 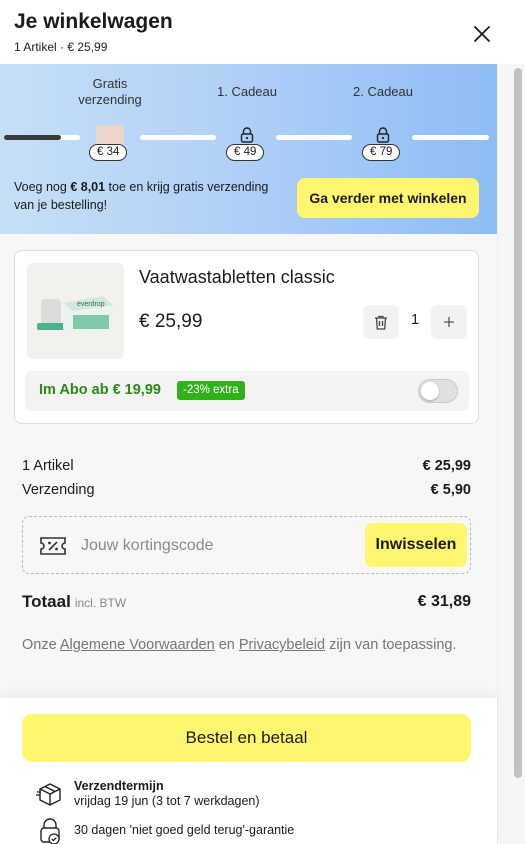 What do you see at coordinates (100, 390) in the screenshot?
I see `subscription-label: Im Abo ab € 19,99` at bounding box center [100, 390].